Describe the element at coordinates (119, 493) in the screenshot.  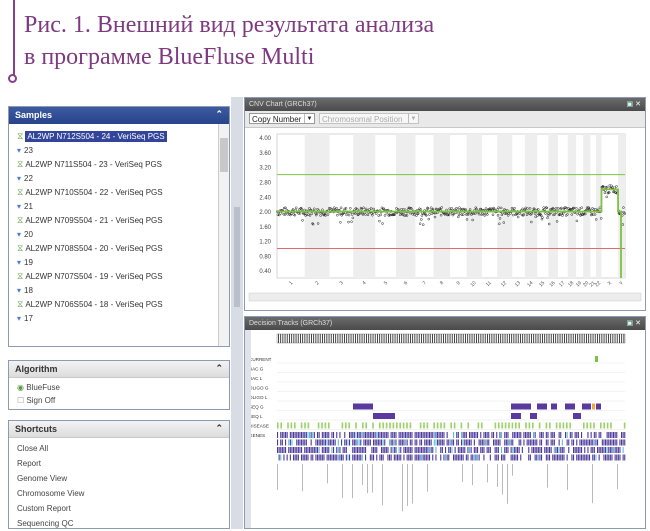
I see `shortcut-link: Chromosome View` at that location.